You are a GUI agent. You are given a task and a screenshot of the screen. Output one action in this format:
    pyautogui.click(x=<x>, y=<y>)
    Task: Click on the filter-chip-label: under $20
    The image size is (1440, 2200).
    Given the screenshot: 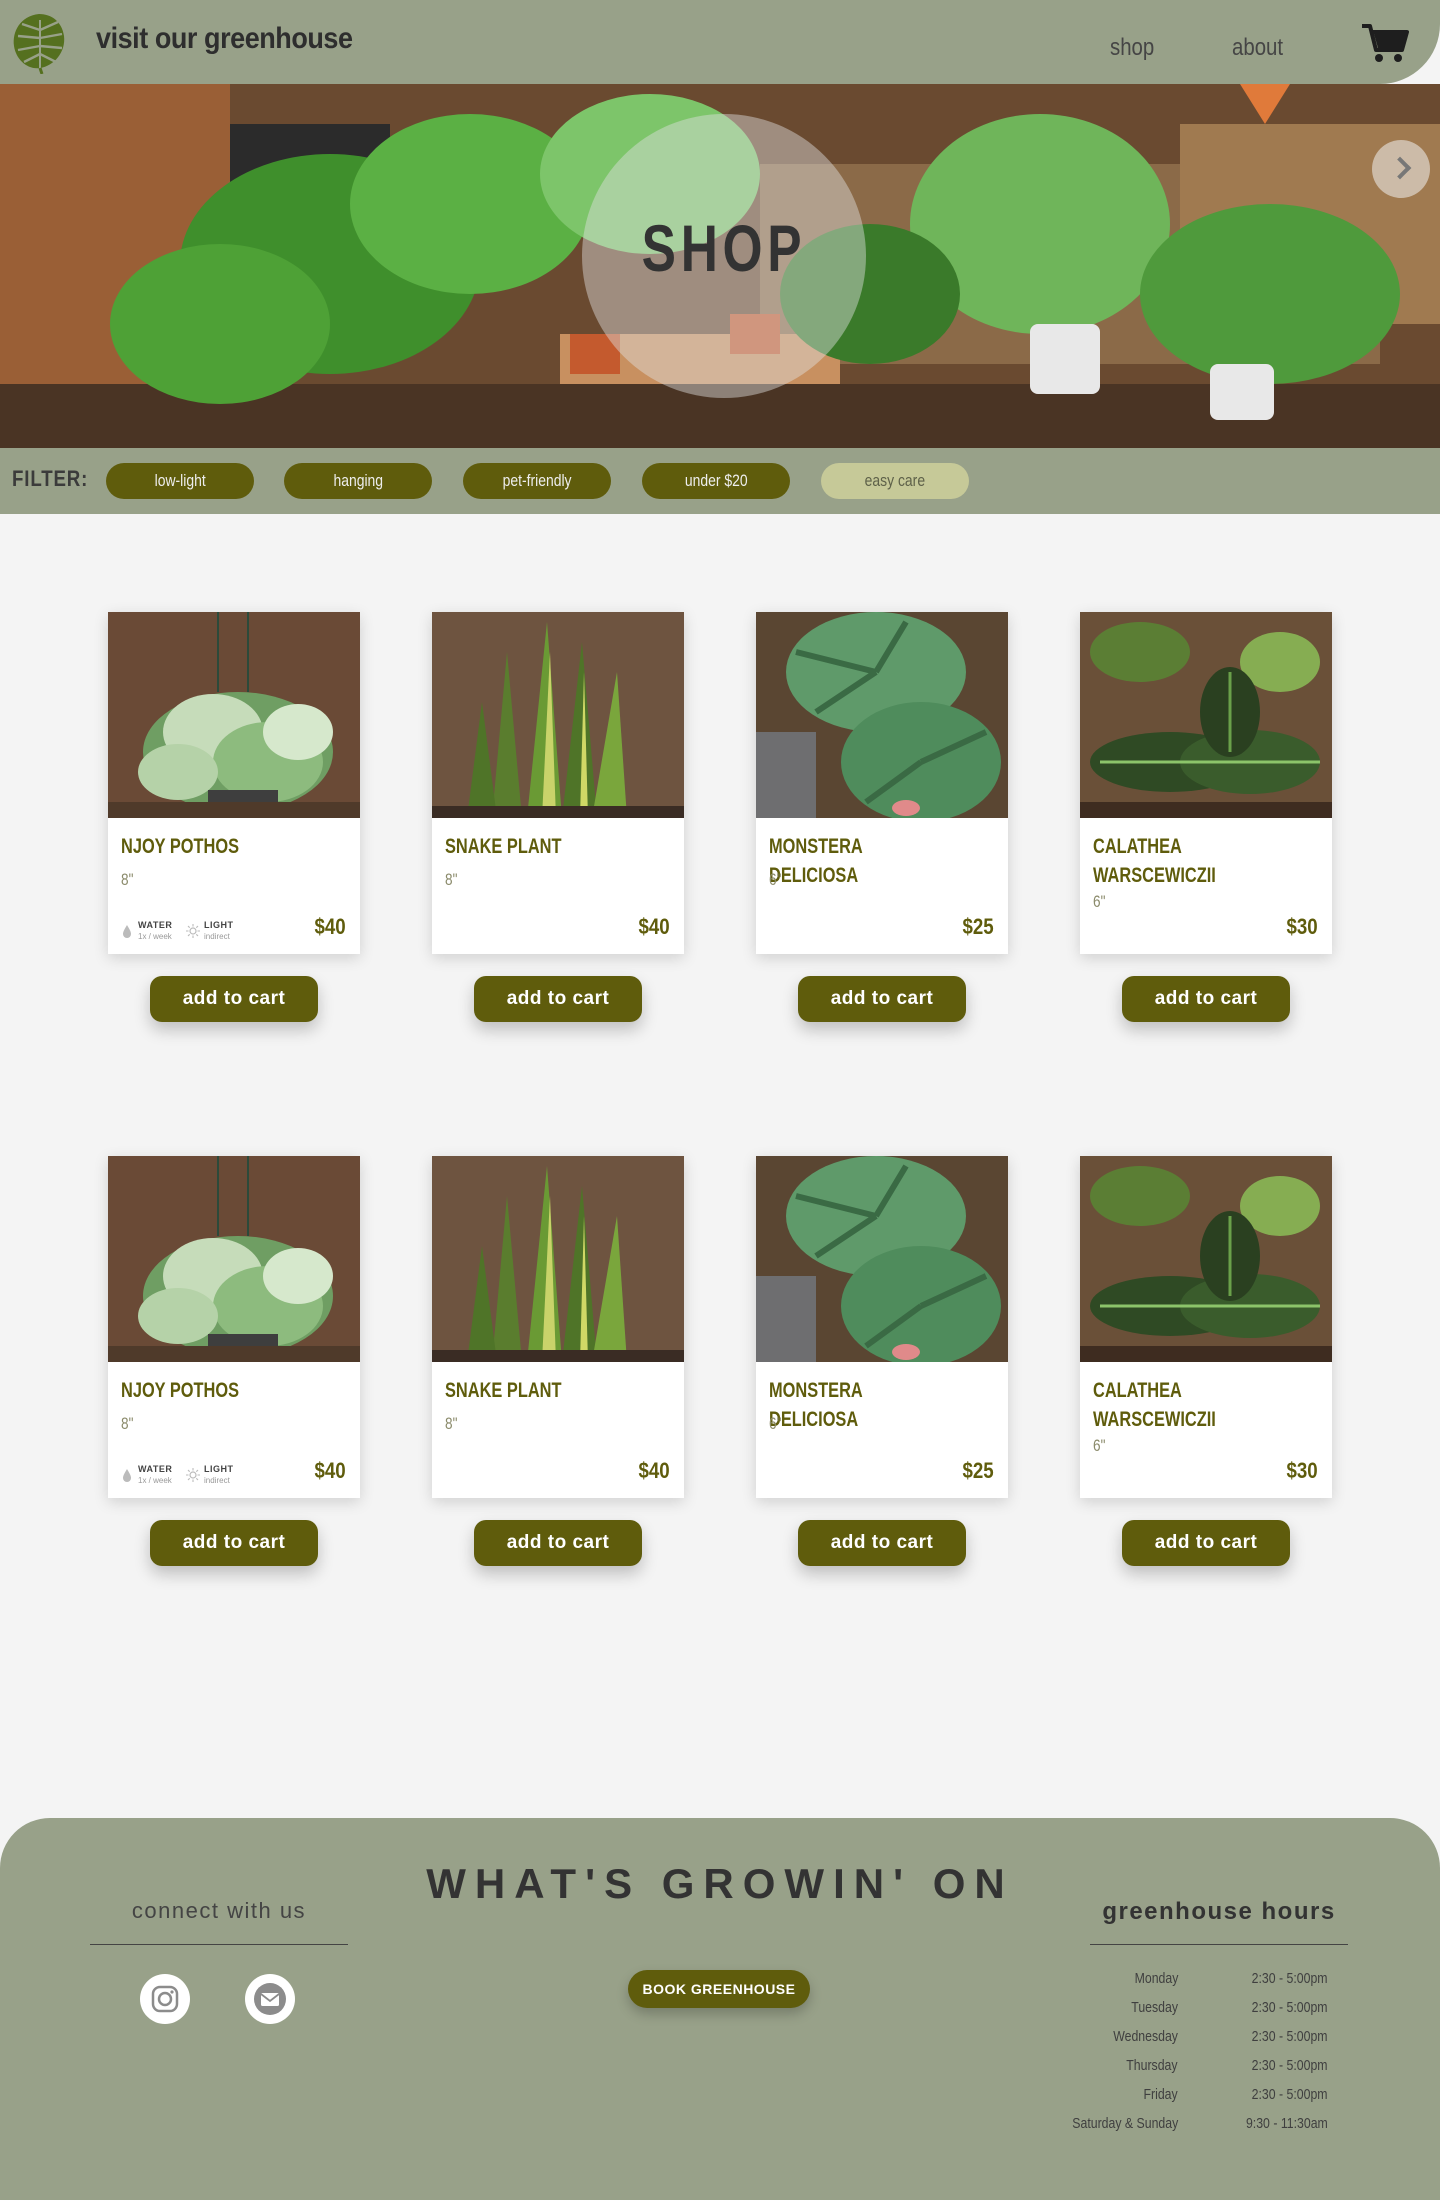 What is the action you would take?
    pyautogui.click(x=716, y=480)
    